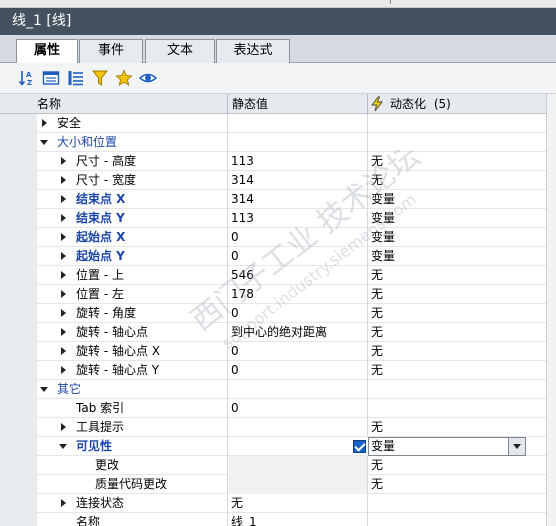 Image resolution: width=556 pixels, height=526 pixels. Describe the element at coordinates (118, 370) in the screenshot. I see `row-name: 旋转 - 轴心点 Y` at that location.